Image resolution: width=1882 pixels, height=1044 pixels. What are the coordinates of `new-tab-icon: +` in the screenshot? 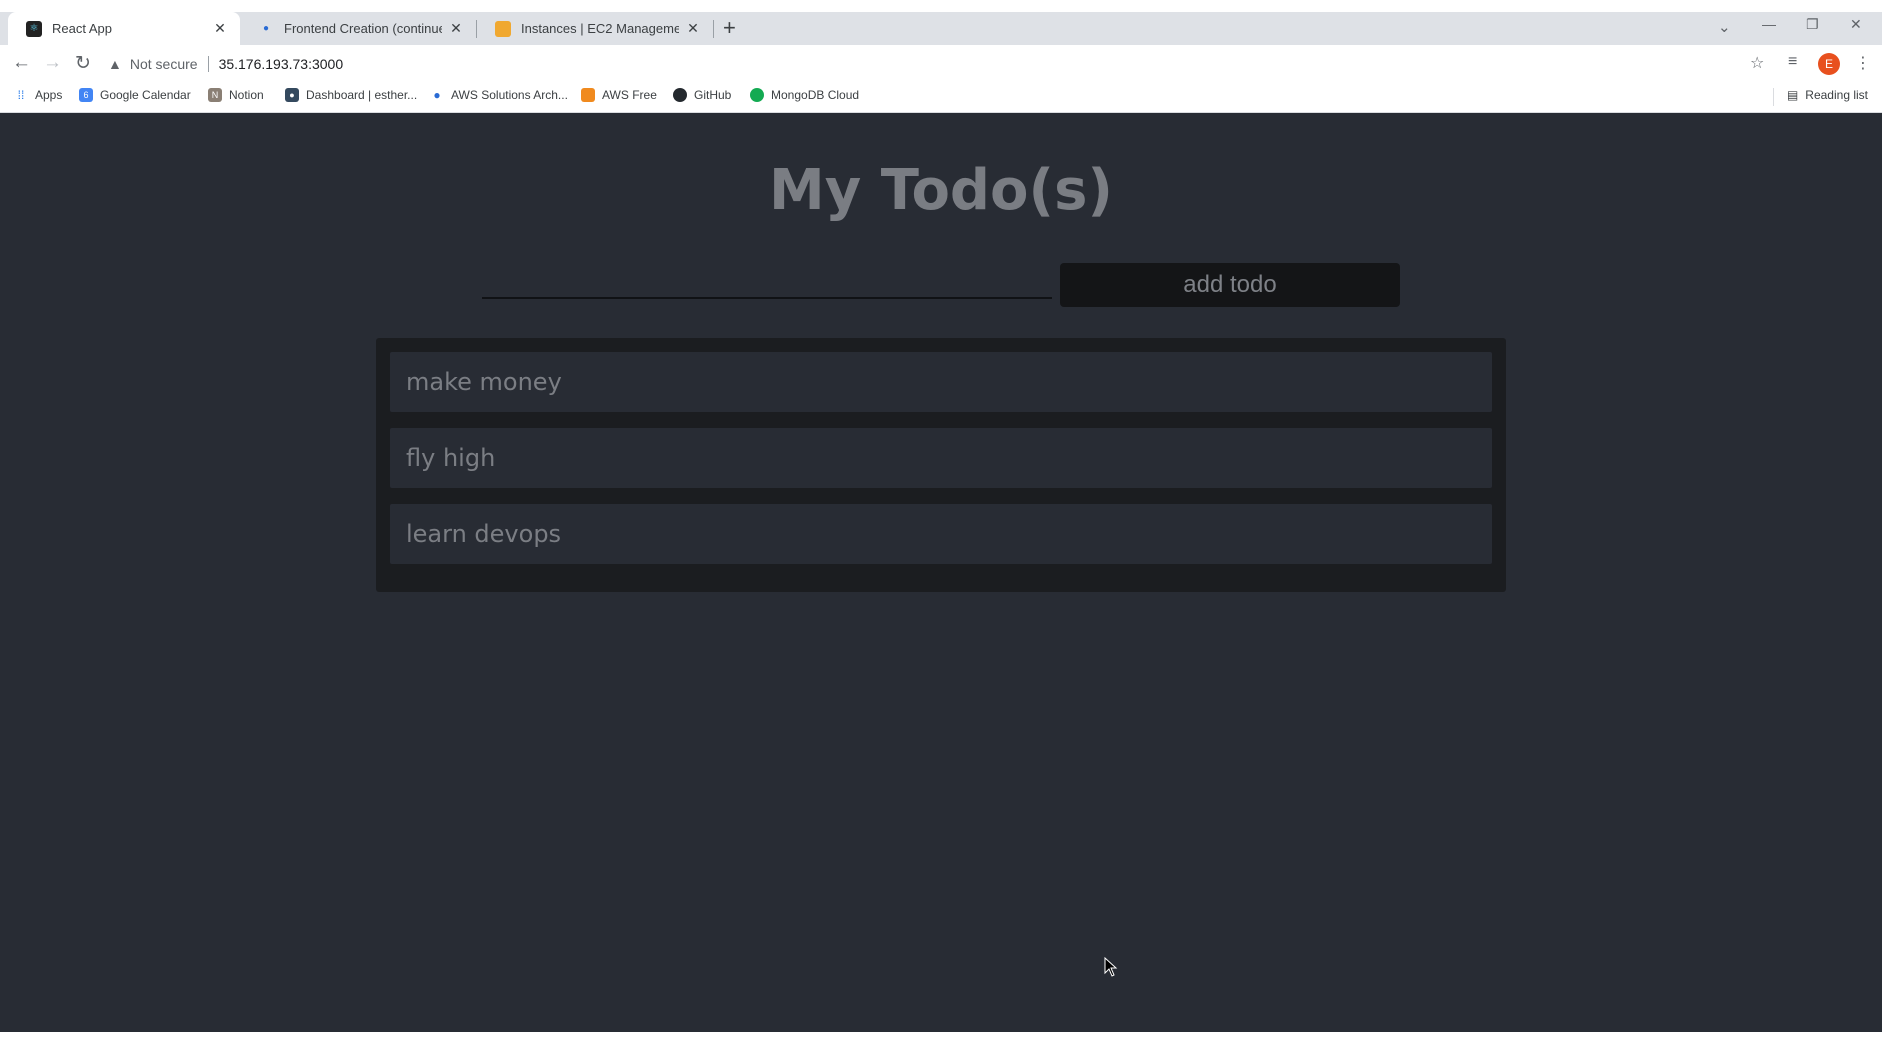 It's located at (729, 28).